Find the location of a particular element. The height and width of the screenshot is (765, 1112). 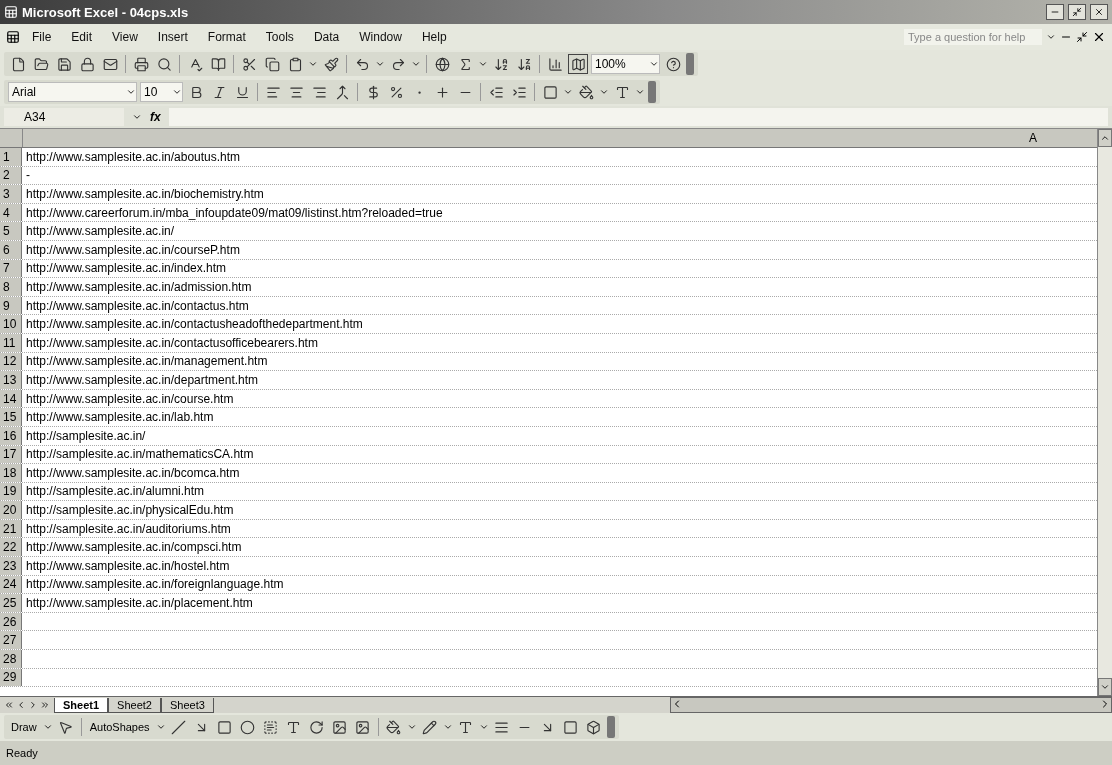

menu-item: Data is located at coordinates (326, 37).